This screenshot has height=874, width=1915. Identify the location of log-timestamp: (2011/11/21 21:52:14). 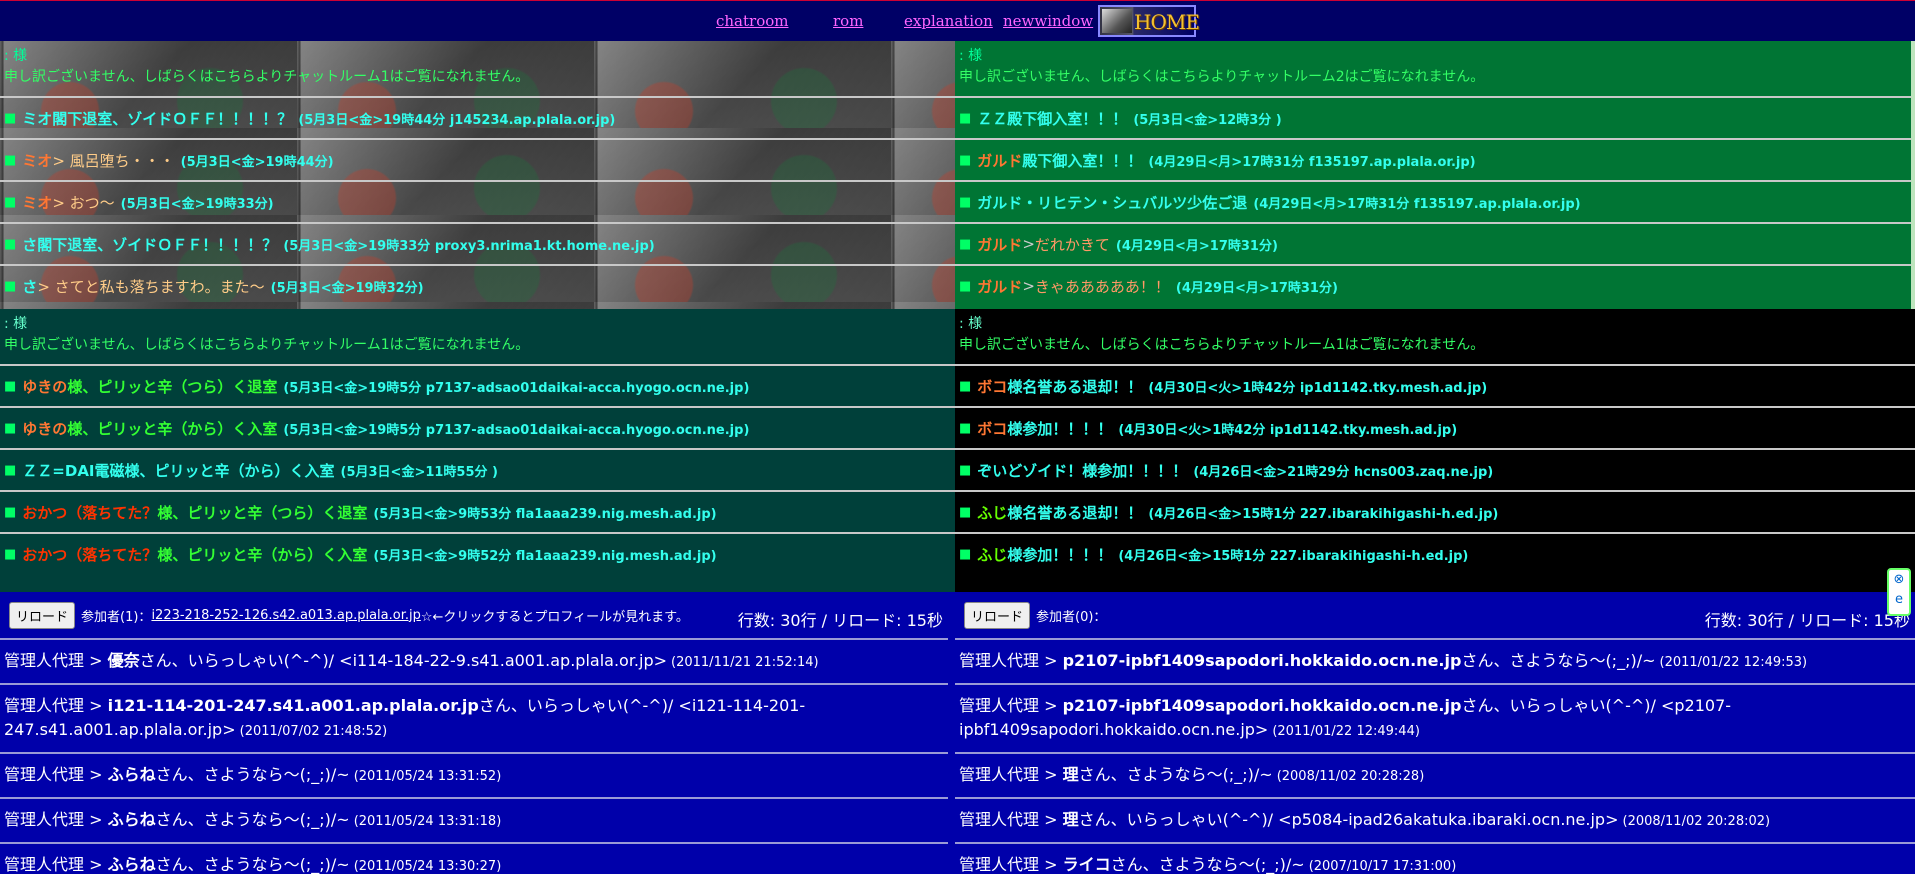
(745, 662).